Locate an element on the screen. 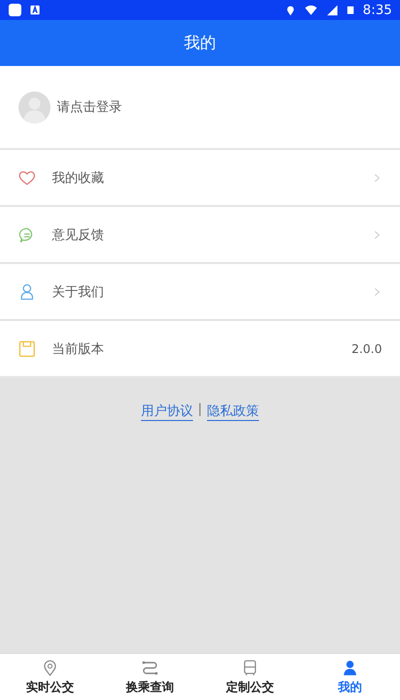 This screenshot has height=700, width=400. menu-item: 关于我们 is located at coordinates (200, 292).